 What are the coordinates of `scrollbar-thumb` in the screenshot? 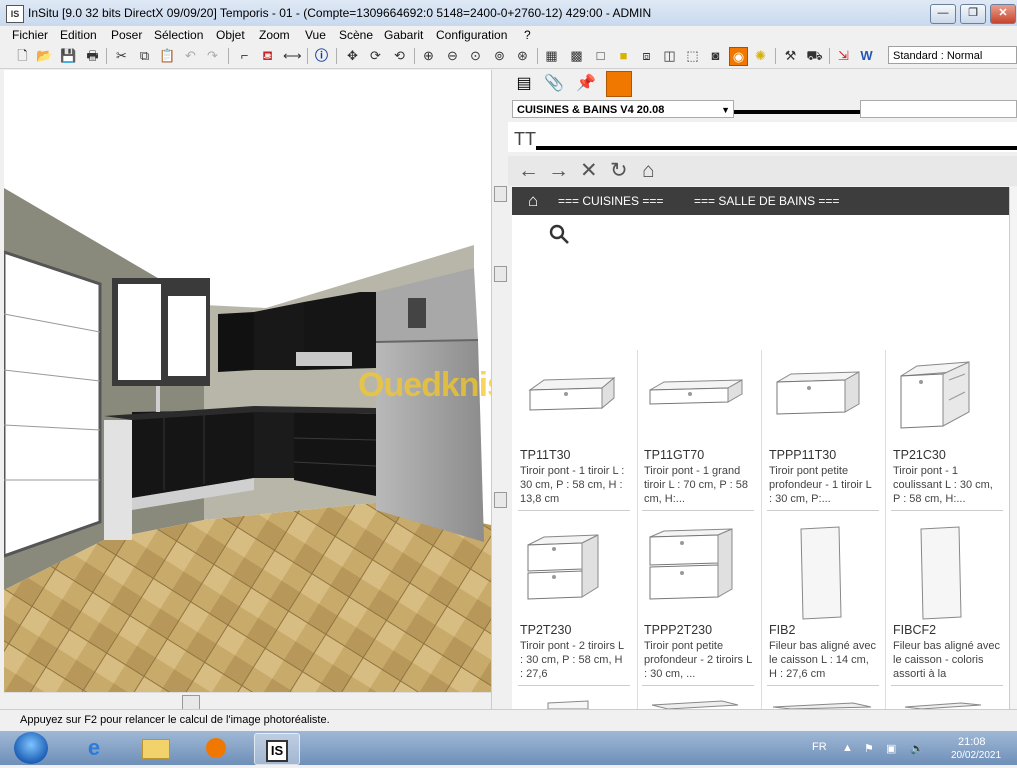 It's located at (191, 702).